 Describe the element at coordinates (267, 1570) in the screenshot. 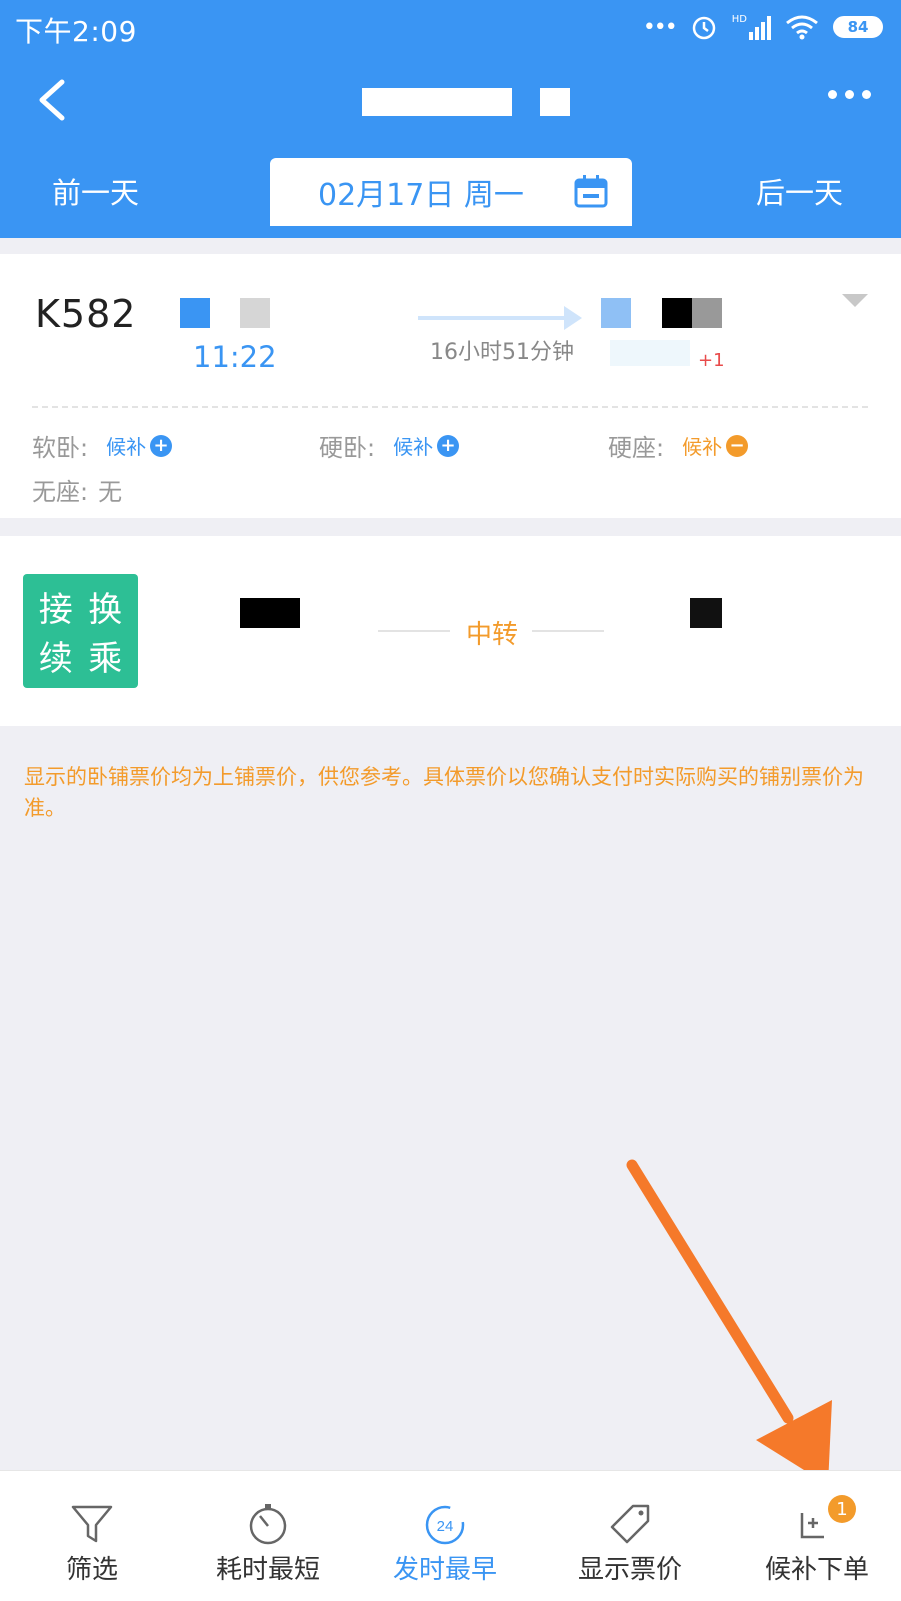

I see `shortest-duration-label: 耗时最短` at that location.